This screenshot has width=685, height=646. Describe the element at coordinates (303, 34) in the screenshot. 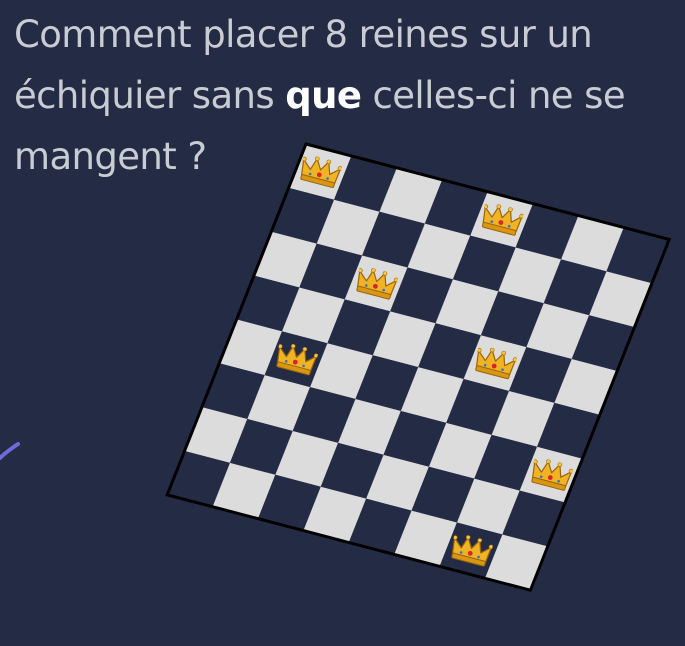

I see `title-line-1: Comment placer 8 reines sur un` at that location.